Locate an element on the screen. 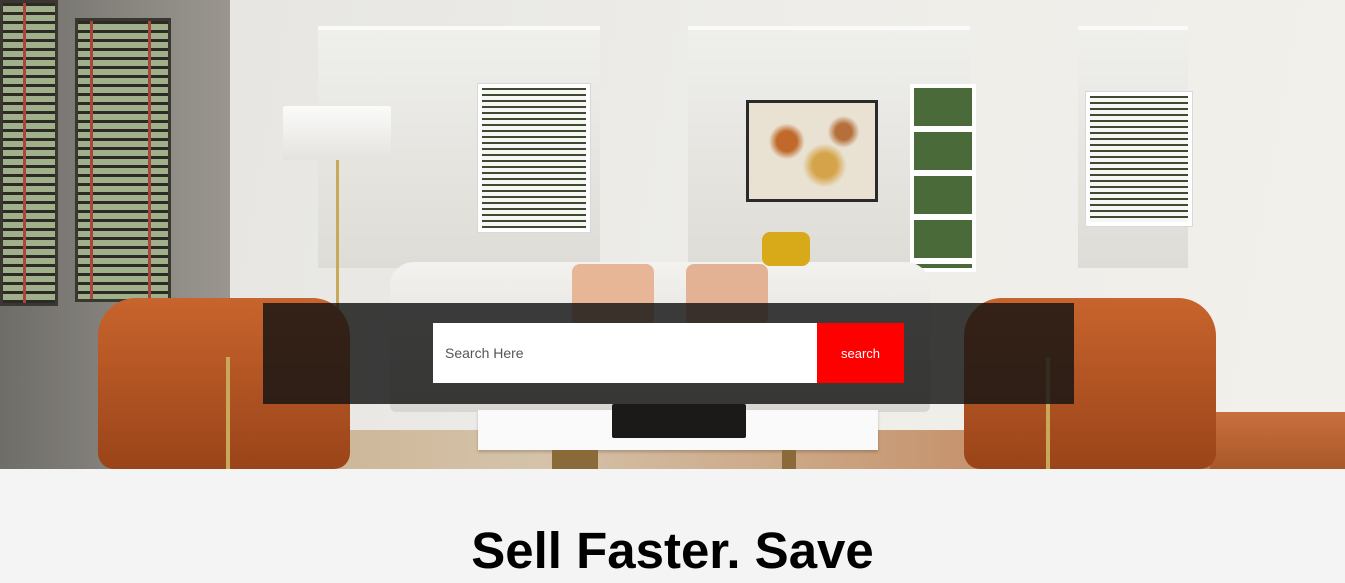  search-input is located at coordinates (625, 353).